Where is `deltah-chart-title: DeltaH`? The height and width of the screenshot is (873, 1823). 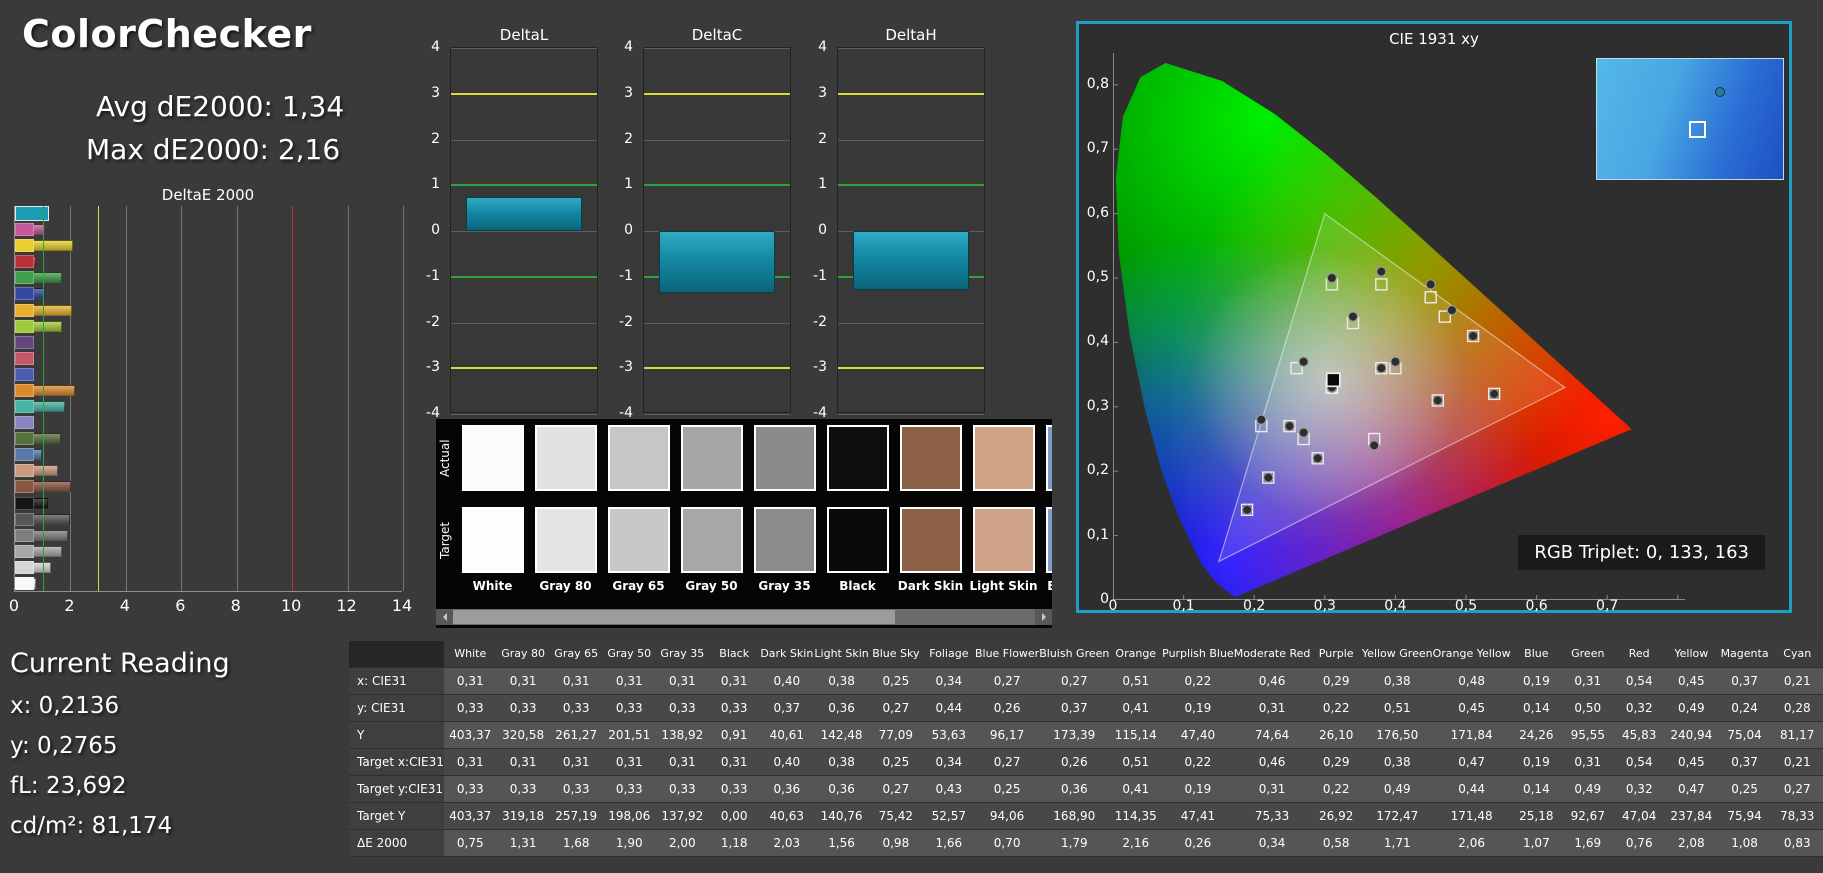
deltah-chart-title: DeltaH is located at coordinates (911, 35).